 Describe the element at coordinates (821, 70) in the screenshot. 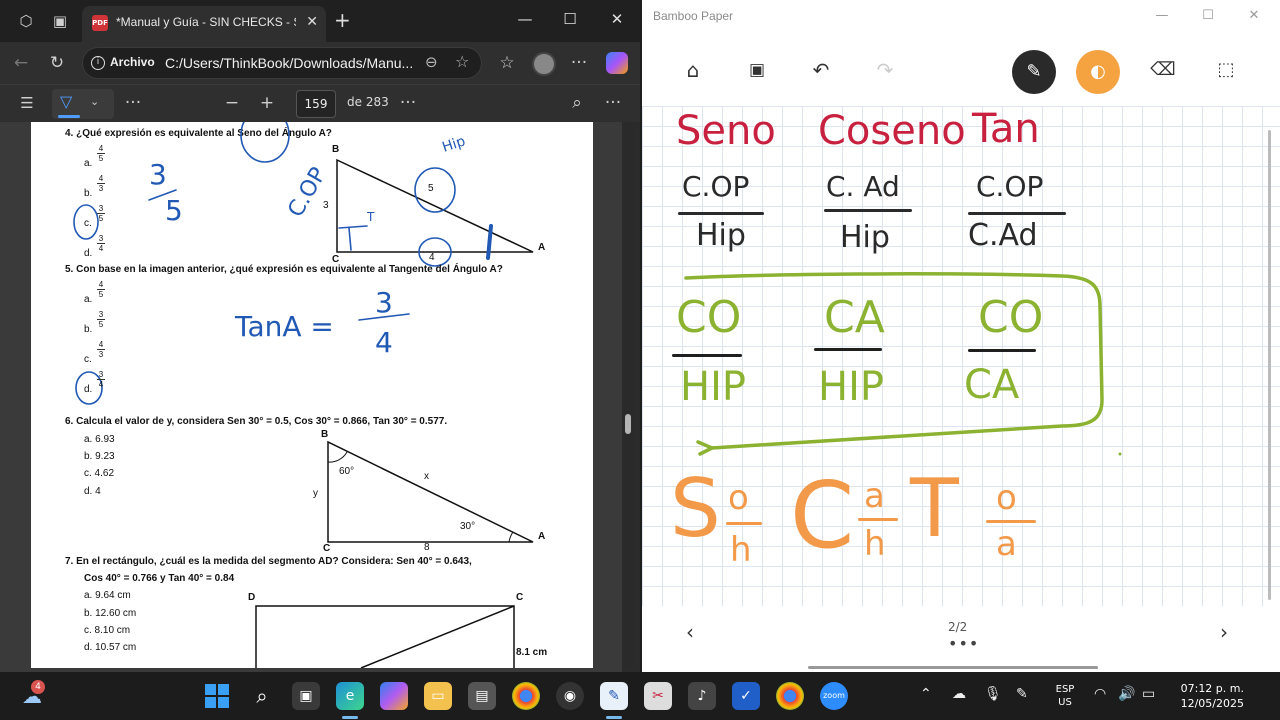

I see `undo-icon: ↶` at that location.